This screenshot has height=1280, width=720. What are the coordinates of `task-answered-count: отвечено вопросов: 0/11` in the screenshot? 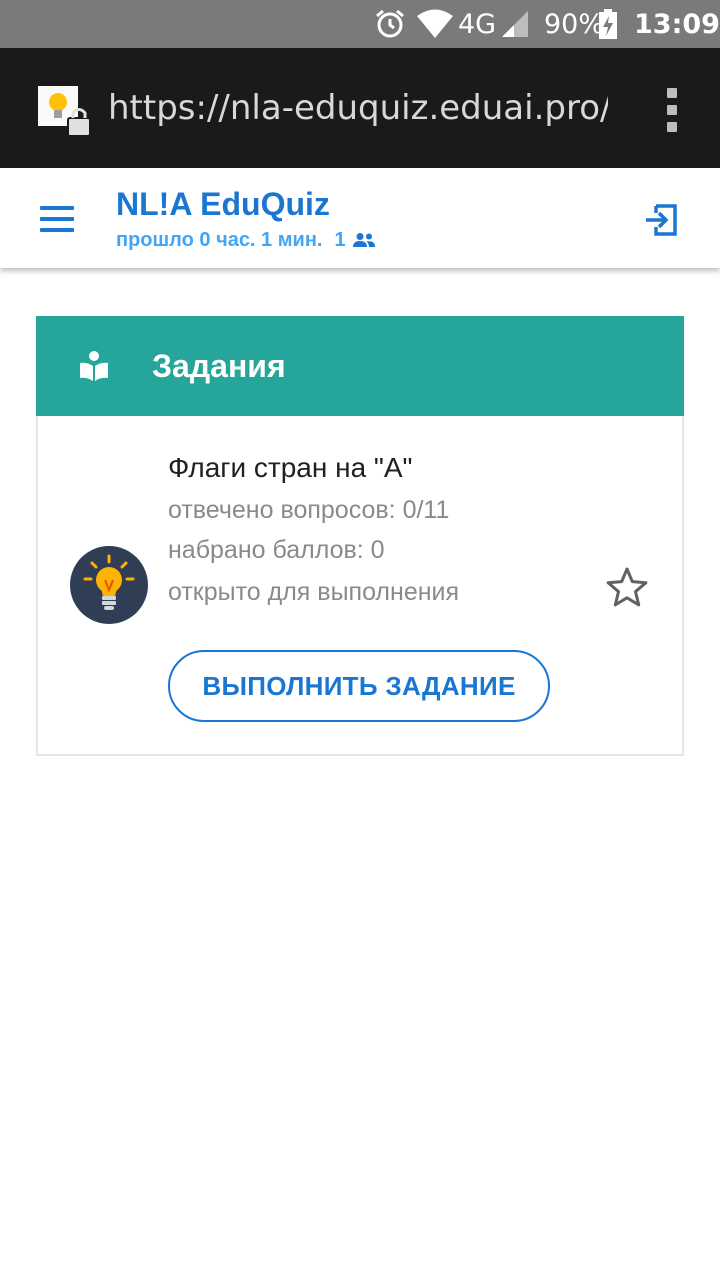 It's located at (309, 510).